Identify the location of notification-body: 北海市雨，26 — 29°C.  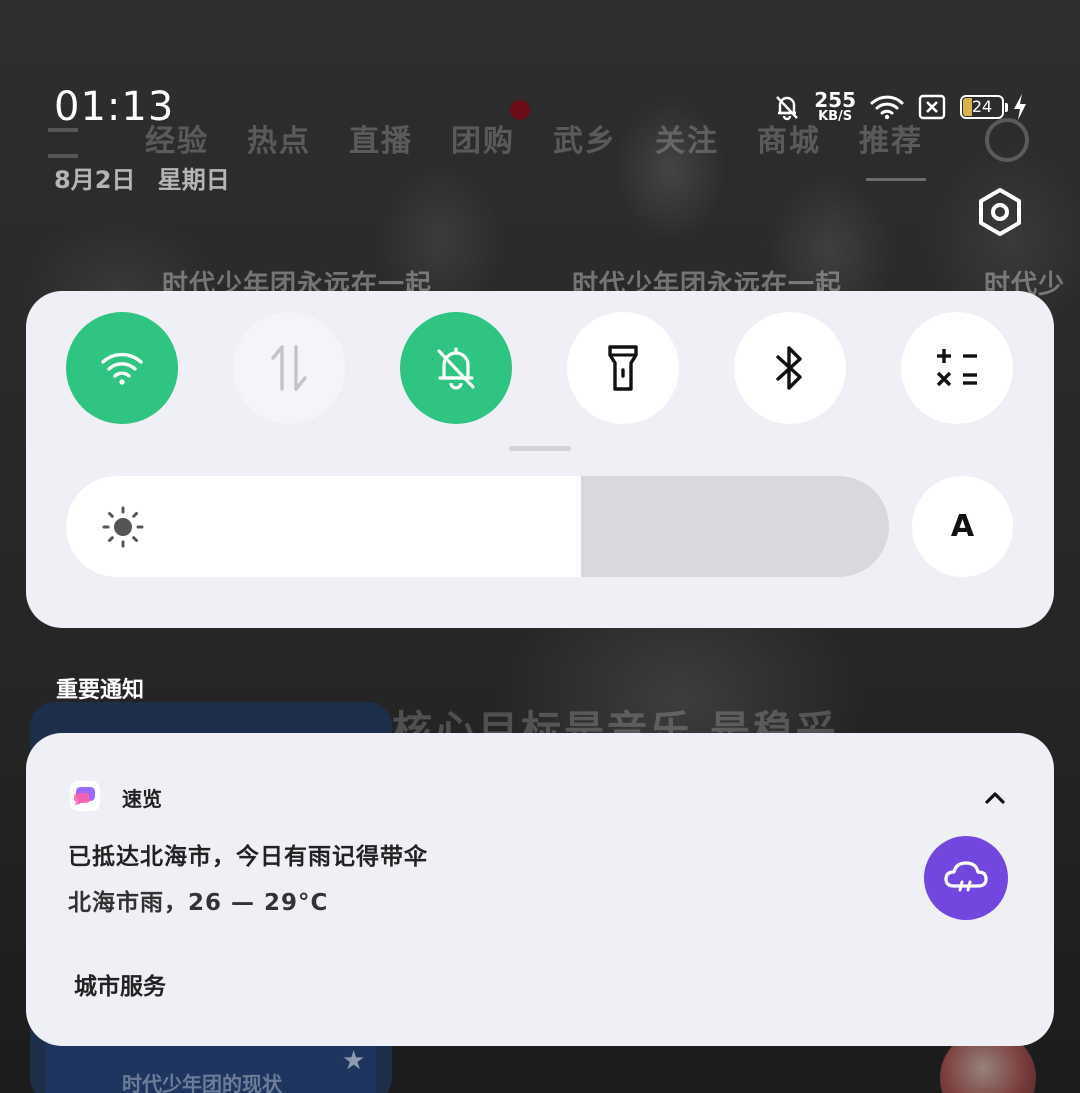
(198, 903).